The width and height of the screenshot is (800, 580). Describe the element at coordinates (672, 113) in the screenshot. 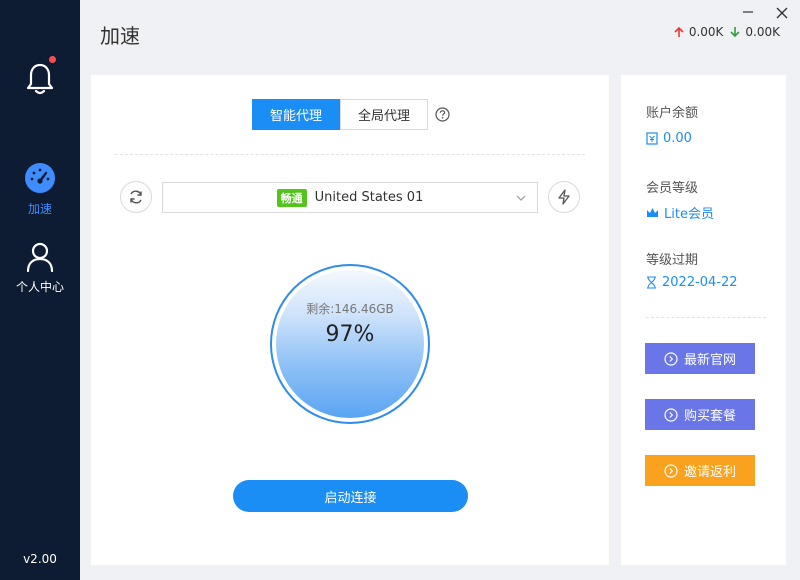

I see `balance-label: 账户余额` at that location.